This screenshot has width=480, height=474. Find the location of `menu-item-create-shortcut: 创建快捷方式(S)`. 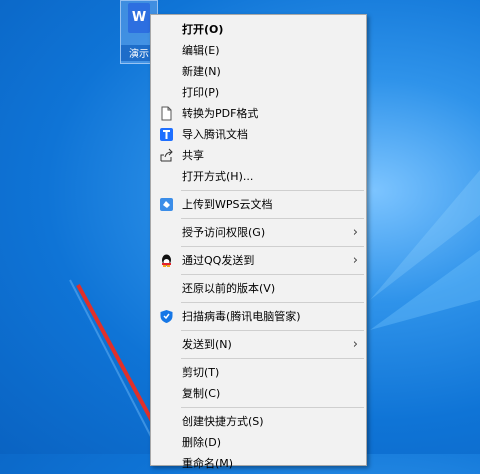

menu-item-create-shortcut: 创建快捷方式(S) is located at coordinates (258, 421).